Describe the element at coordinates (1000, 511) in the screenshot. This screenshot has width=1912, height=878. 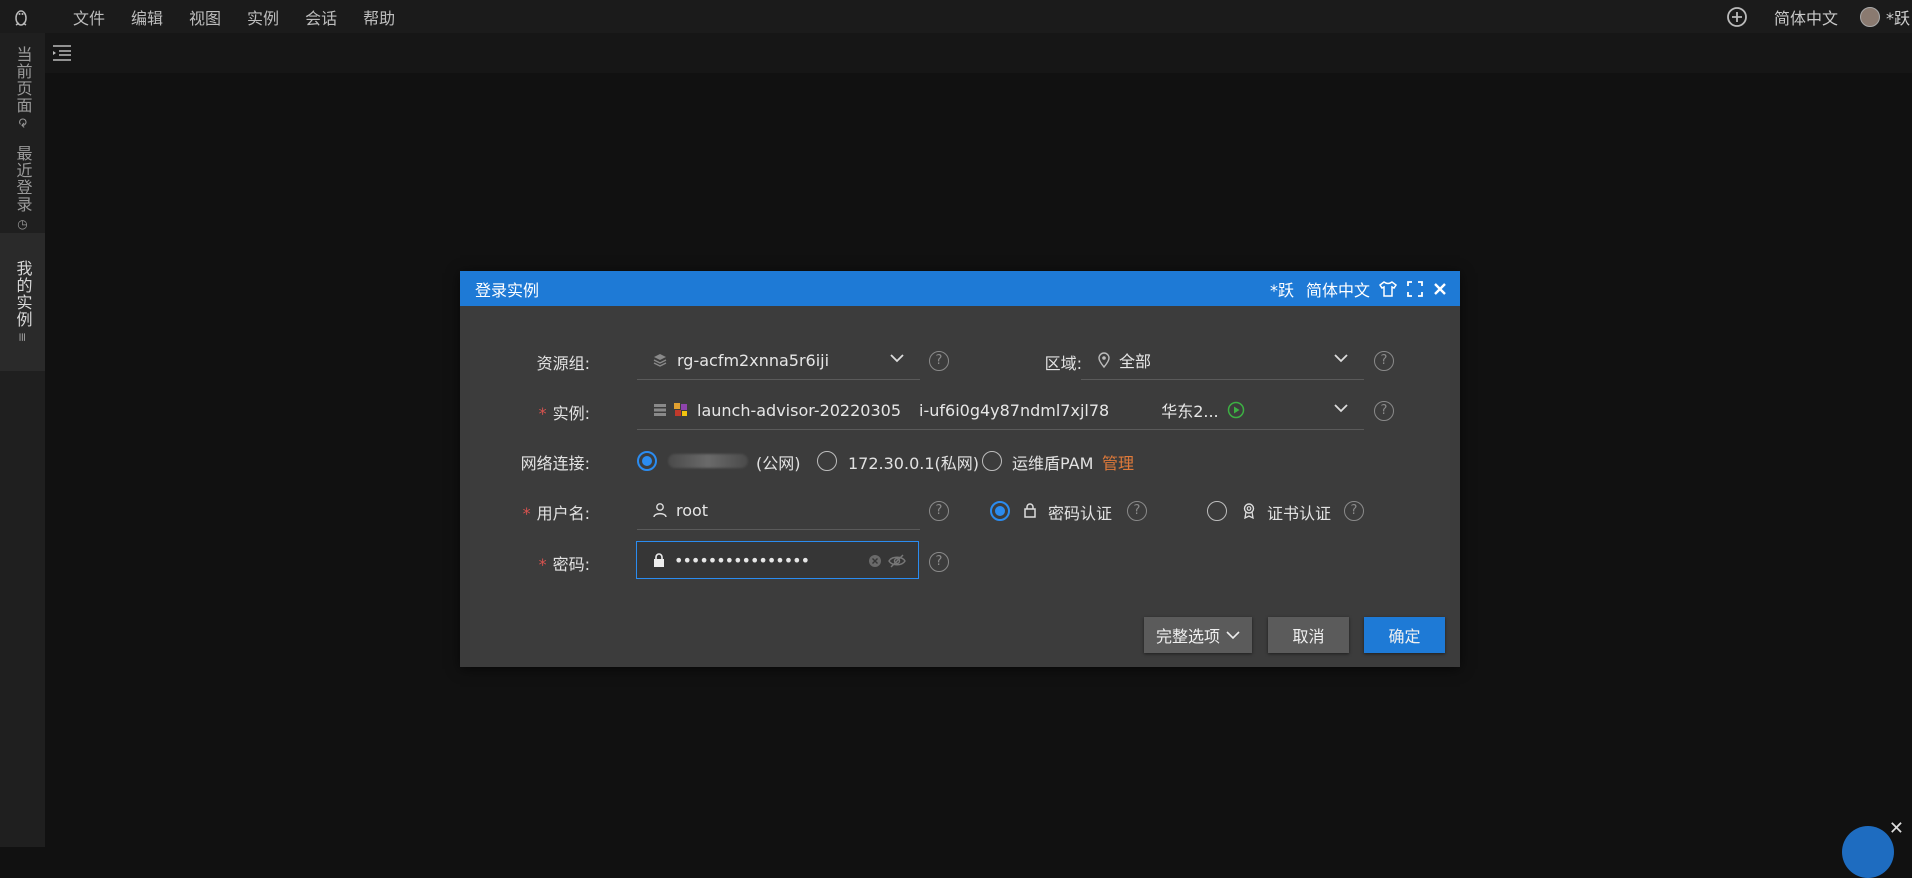
I see `auth-password-radio` at that location.